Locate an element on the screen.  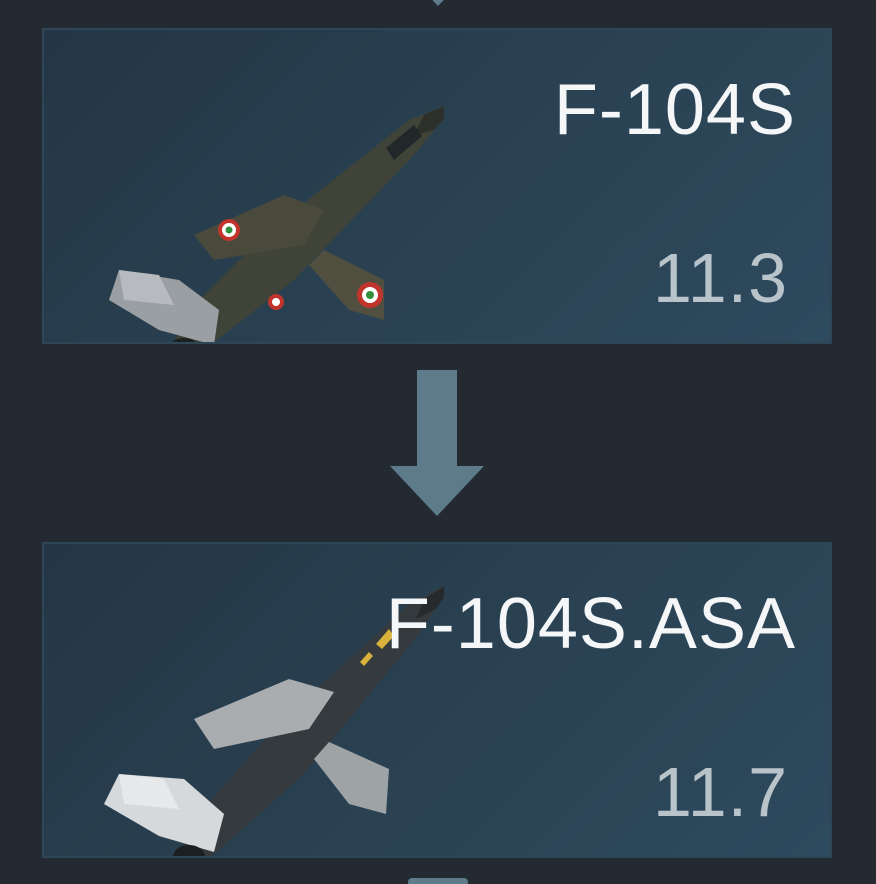
arrow-down-icon is located at coordinates (437, 443).